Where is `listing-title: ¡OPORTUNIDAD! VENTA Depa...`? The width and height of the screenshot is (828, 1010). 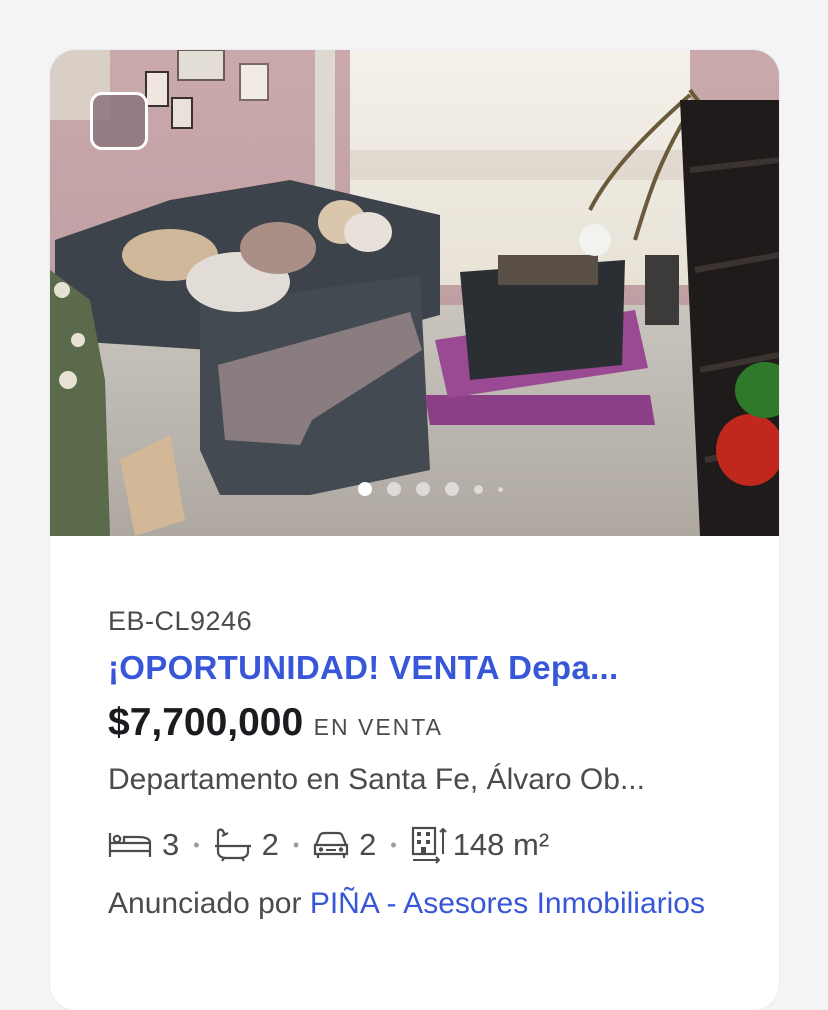
listing-title: ¡OPORTUNIDAD! VENTA Depa... is located at coordinates (363, 668).